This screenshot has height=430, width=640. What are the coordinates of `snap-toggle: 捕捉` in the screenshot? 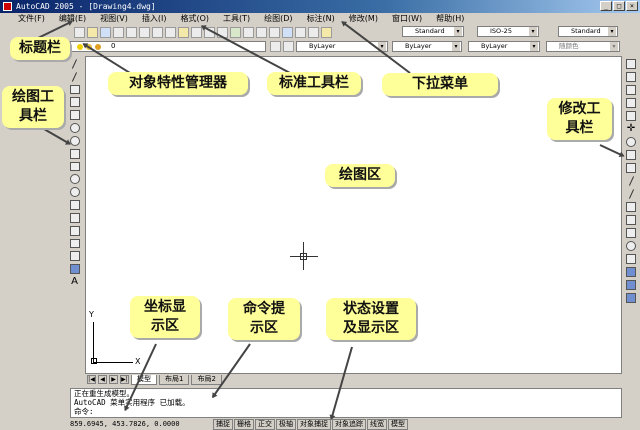 It's located at (223, 424).